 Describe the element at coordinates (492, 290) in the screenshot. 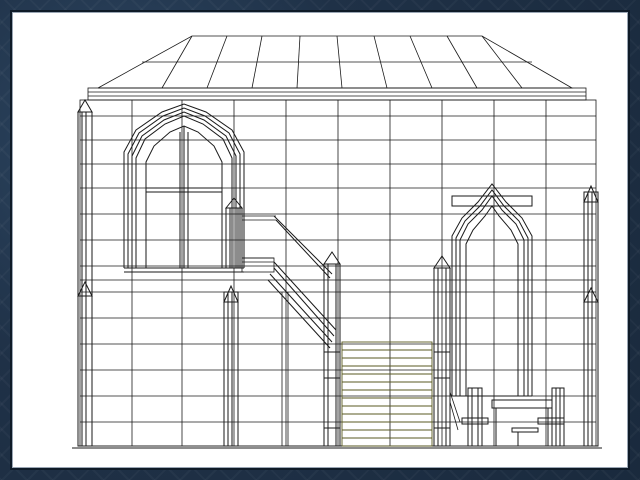

I see `right-window` at that location.